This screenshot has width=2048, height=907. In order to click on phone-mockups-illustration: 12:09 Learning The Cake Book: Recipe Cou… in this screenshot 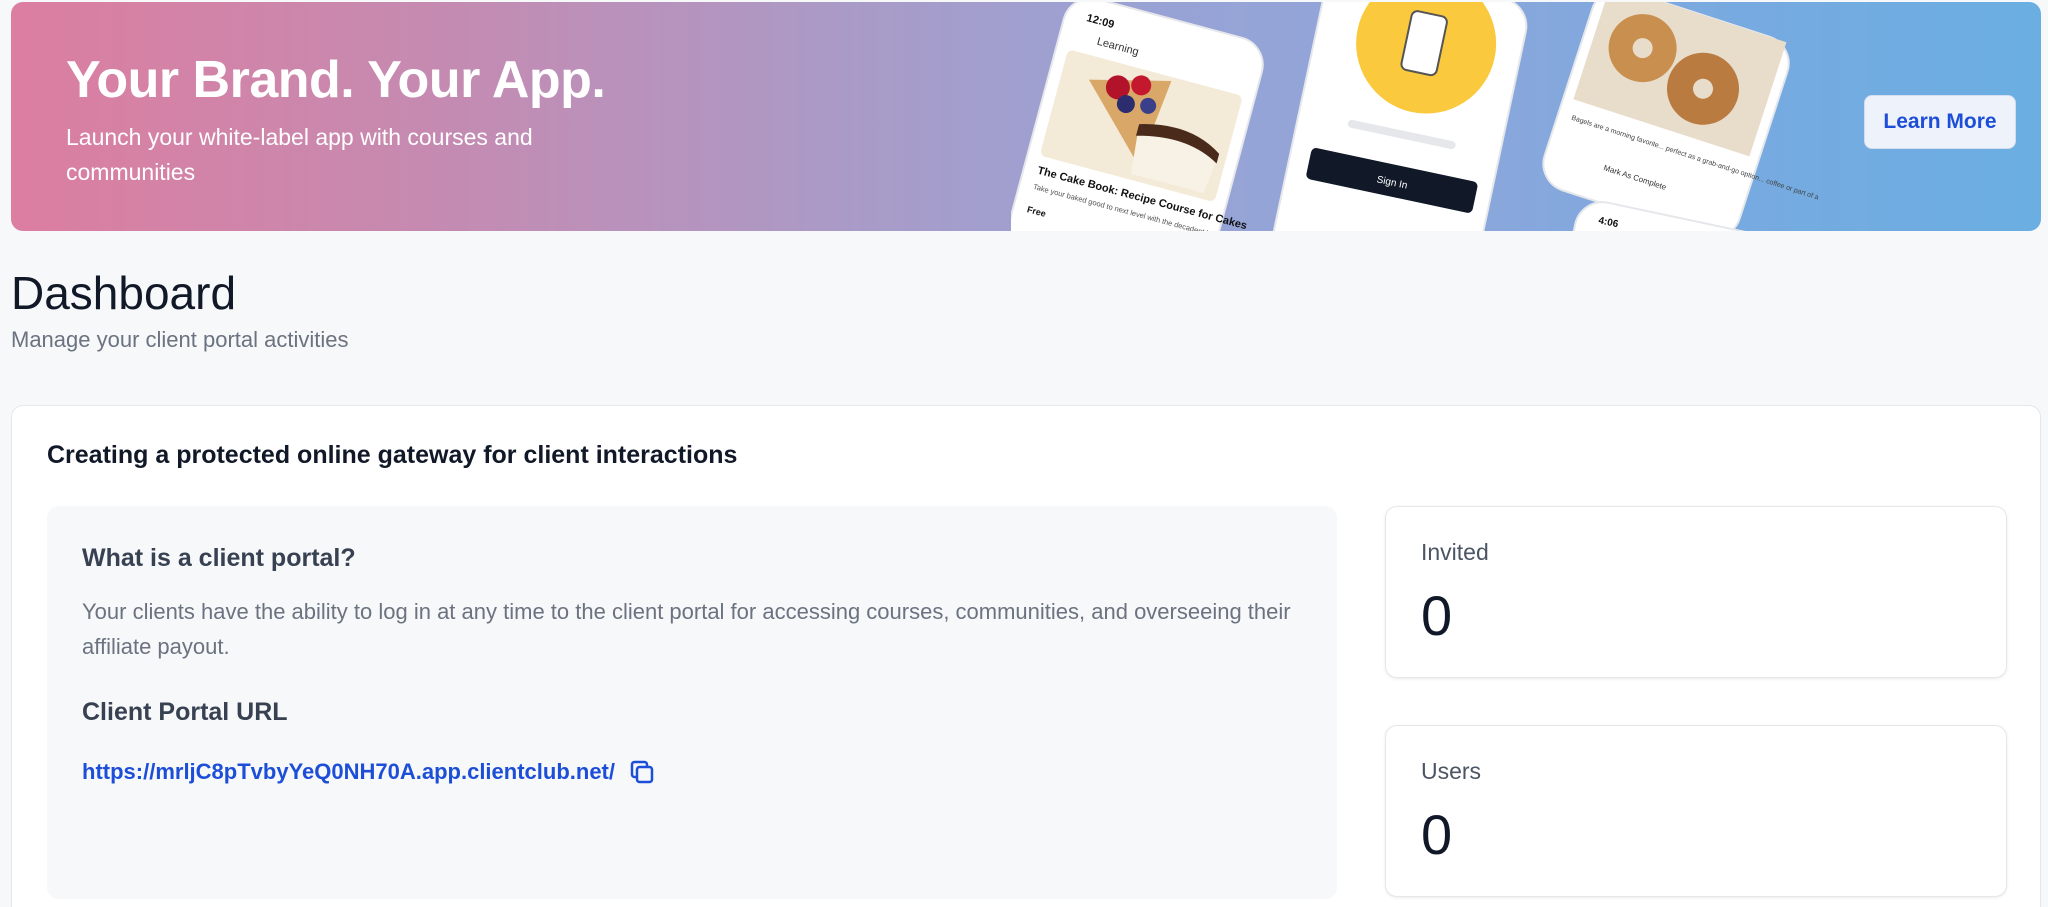, I will do `click(1415, 116)`.